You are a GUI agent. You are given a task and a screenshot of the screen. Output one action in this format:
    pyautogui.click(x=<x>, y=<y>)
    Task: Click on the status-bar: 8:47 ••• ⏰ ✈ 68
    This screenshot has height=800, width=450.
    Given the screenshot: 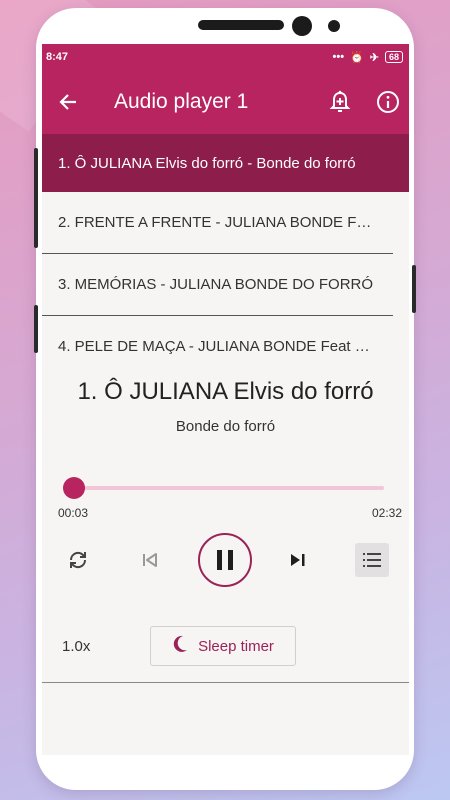 What is the action you would take?
    pyautogui.click(x=225, y=57)
    